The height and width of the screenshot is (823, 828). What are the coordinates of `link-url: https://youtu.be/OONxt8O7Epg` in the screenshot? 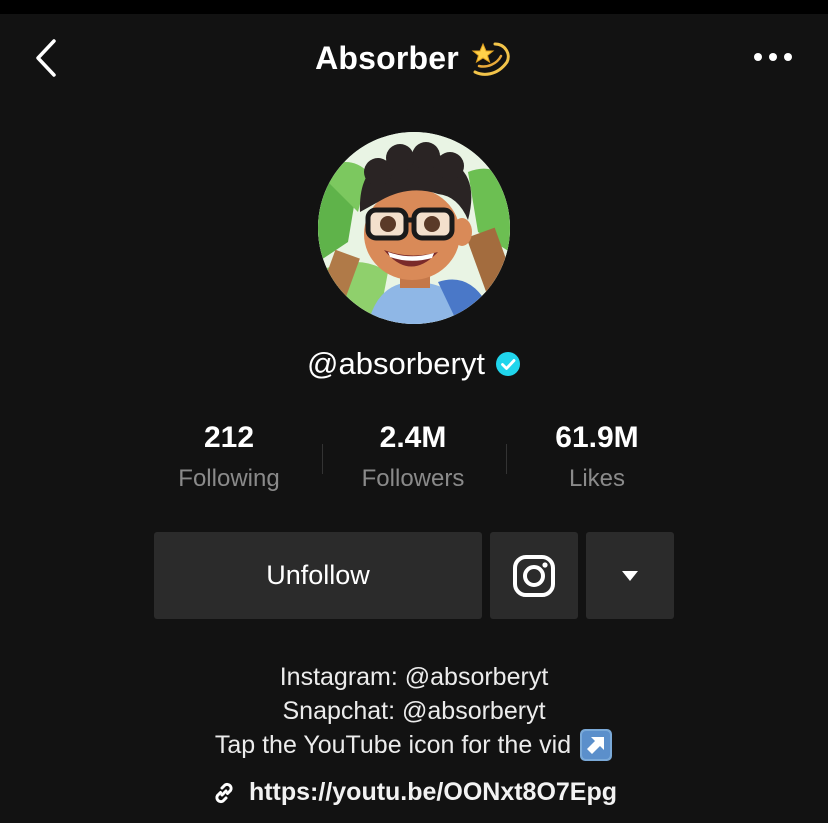 It's located at (433, 792).